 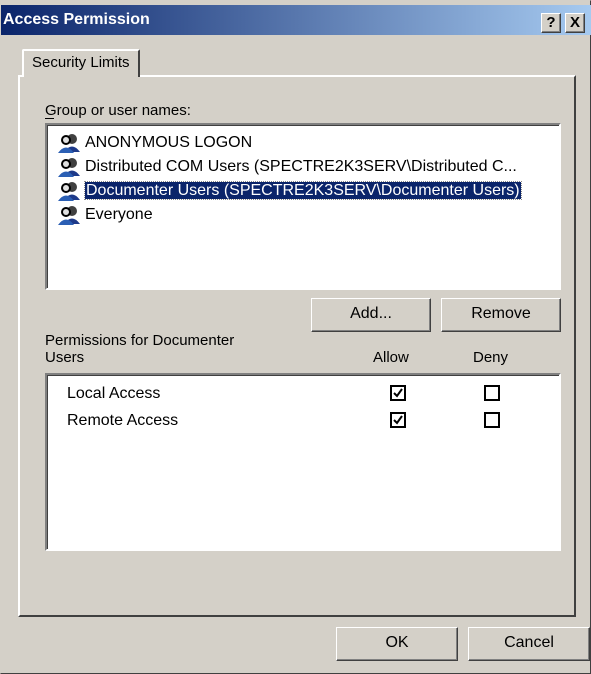 What do you see at coordinates (397, 644) in the screenshot?
I see `ok-button: OK` at bounding box center [397, 644].